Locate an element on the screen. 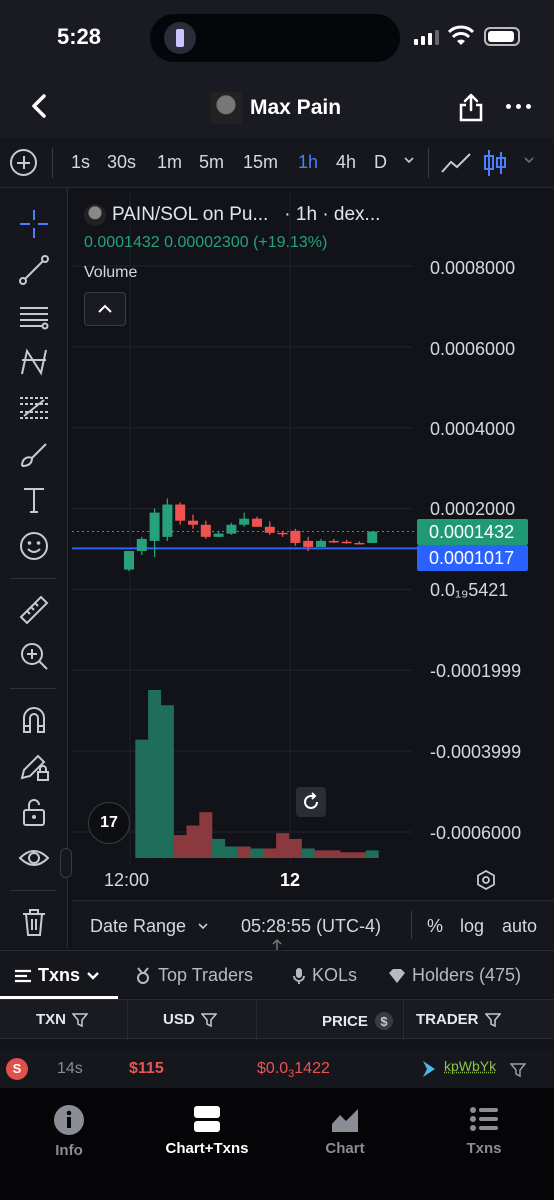 This screenshot has width=554, height=1200. col-label: TRADER is located at coordinates (447, 1019).